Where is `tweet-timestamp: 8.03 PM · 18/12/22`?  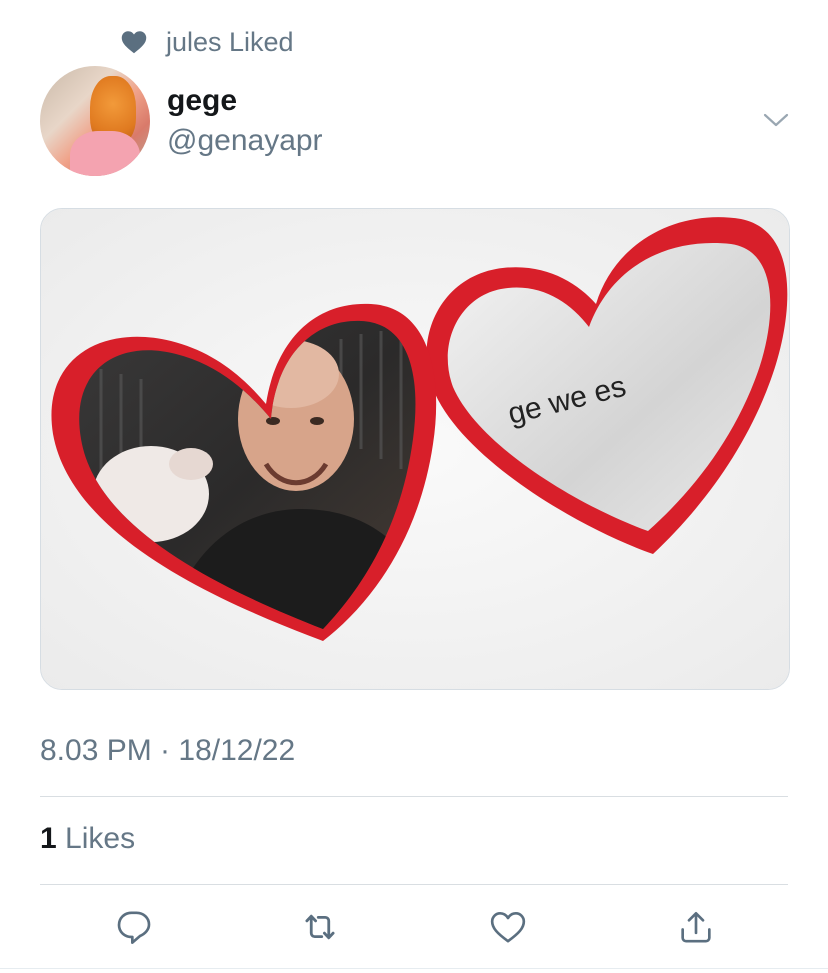
tweet-timestamp: 8.03 PM · 18/12/22 is located at coordinates (168, 750).